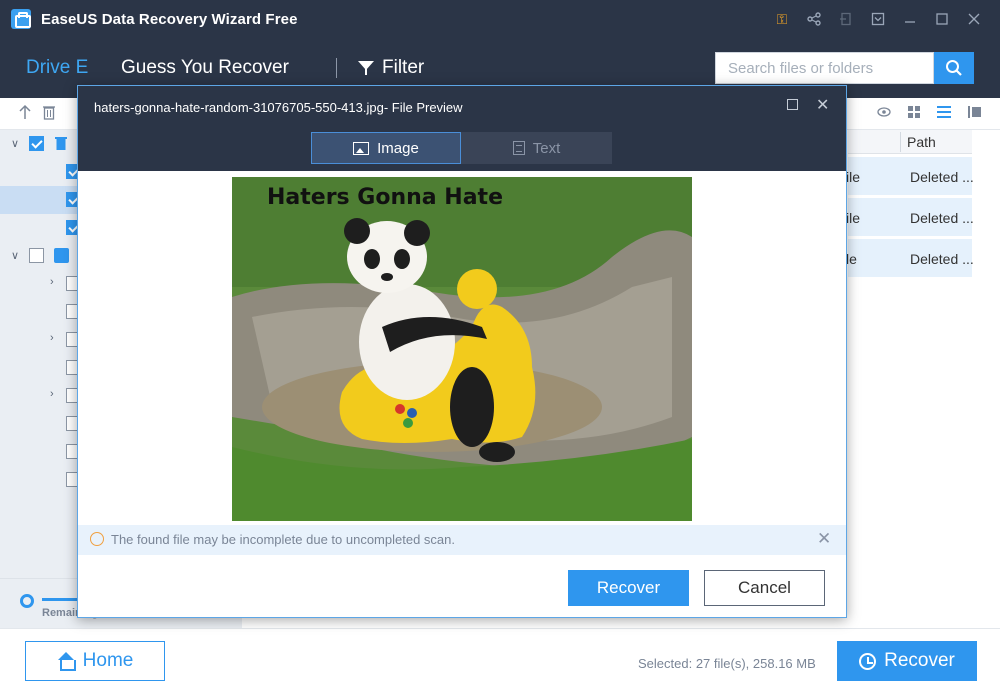 This screenshot has height=693, width=1000. I want to click on title-bar: EaseUS Data Recovery Wizard Free ⚿, so click(500, 19).